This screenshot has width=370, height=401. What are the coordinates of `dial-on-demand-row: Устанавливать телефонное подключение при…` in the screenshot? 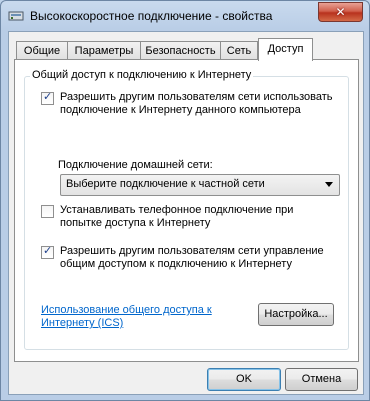 It's located at (188, 217).